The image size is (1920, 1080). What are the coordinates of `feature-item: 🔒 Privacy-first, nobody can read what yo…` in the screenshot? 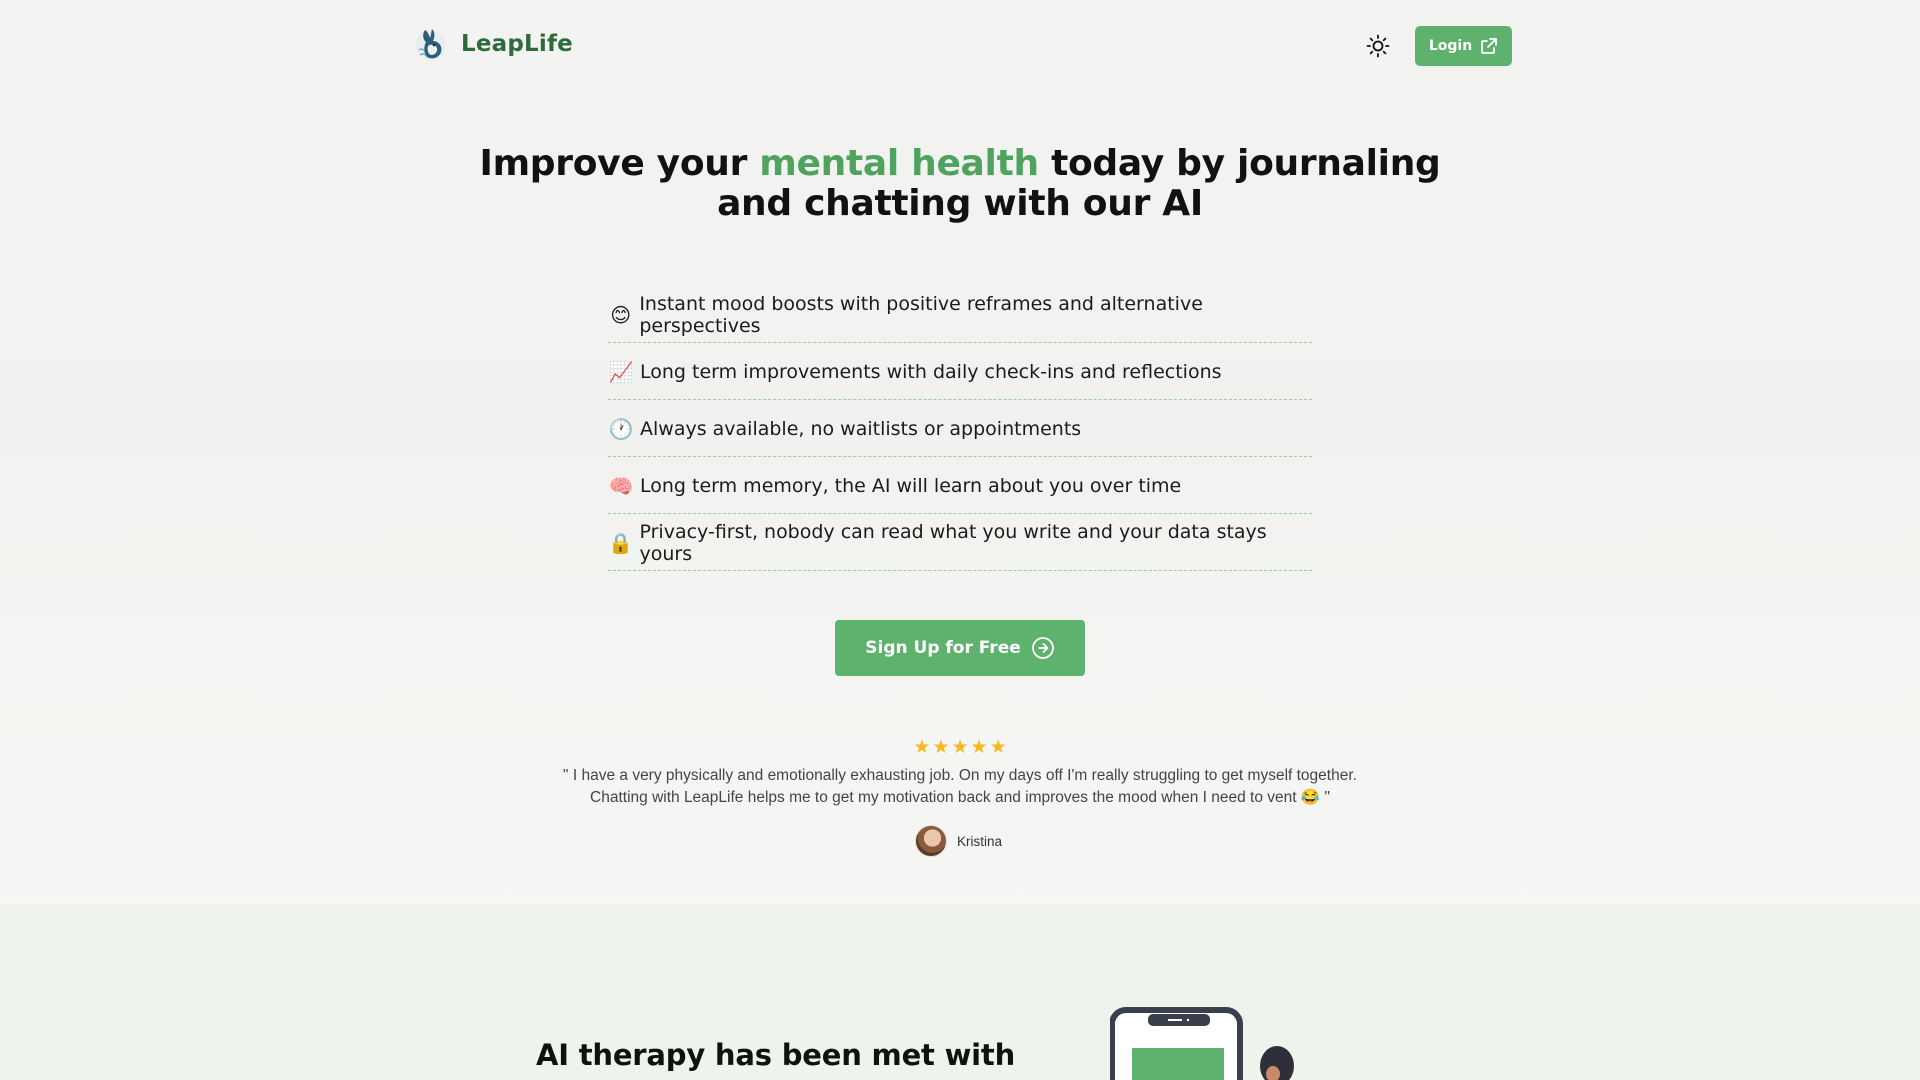 It's located at (960, 542).